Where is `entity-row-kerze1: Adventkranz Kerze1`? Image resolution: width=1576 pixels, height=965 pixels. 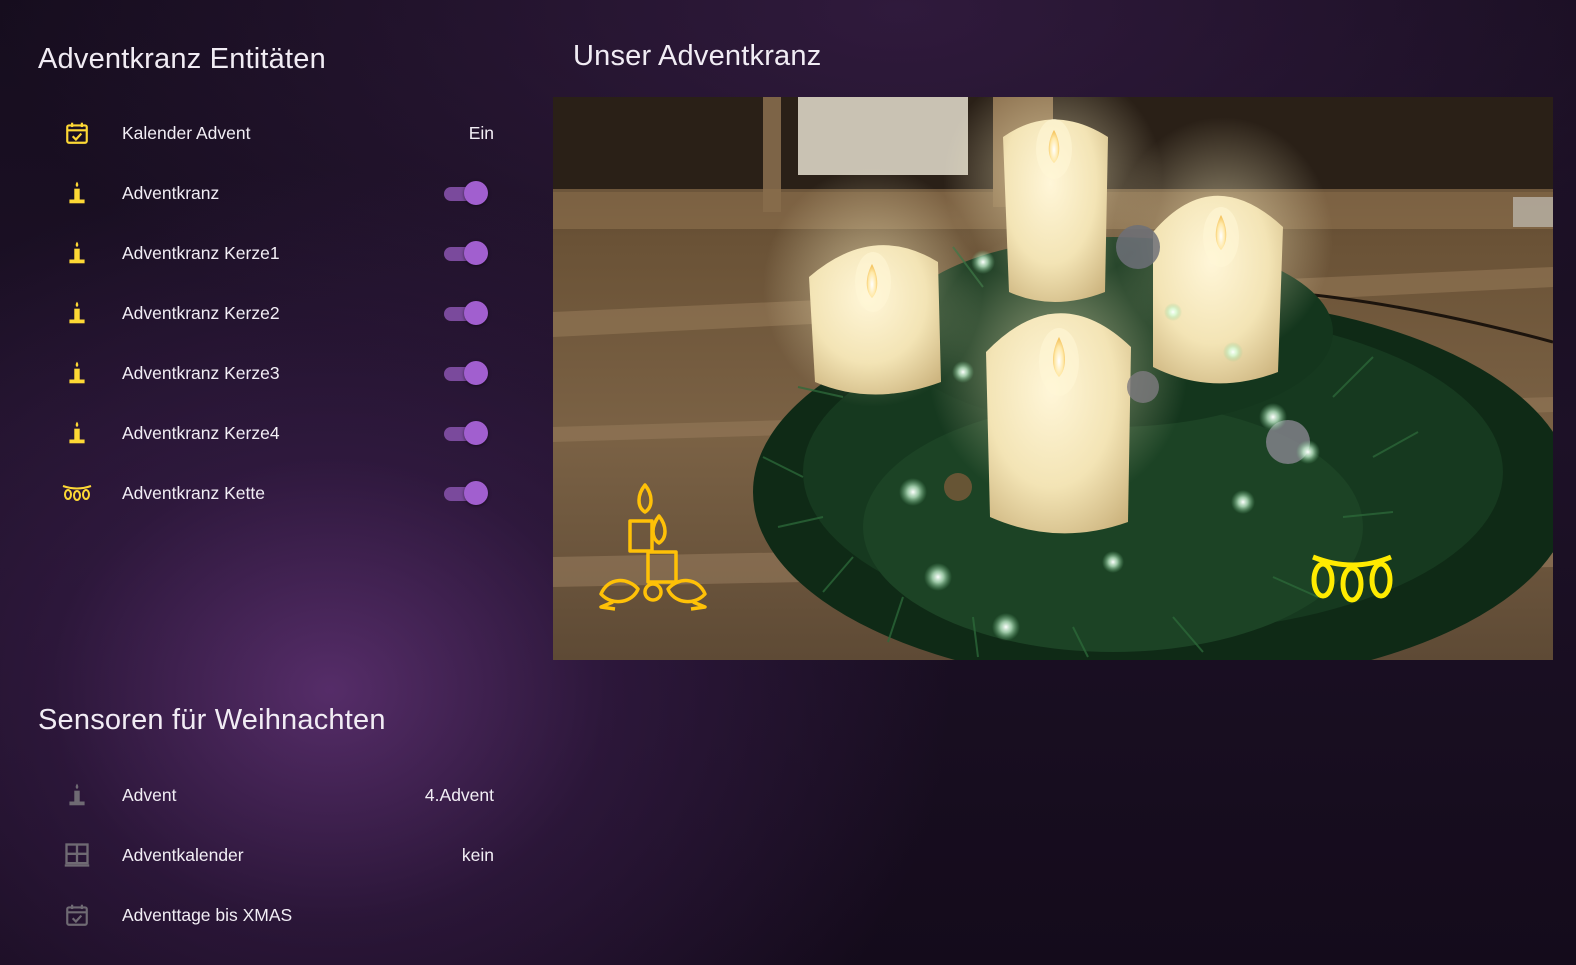 entity-row-kerze1: Adventkranz Kerze1 is located at coordinates (279, 253).